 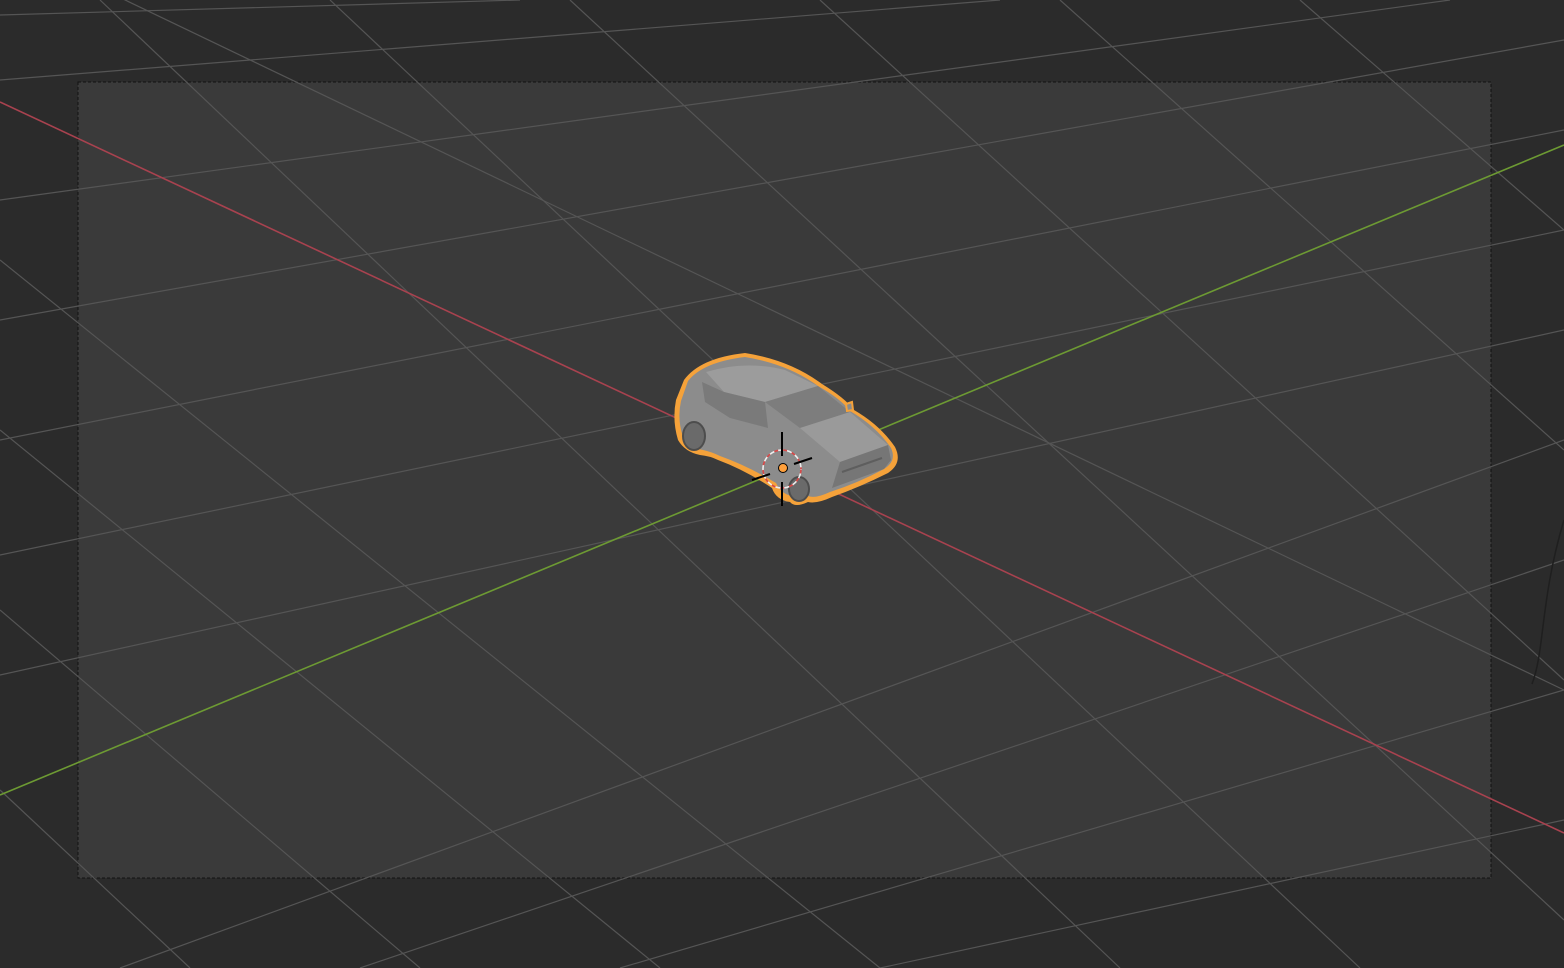 What do you see at coordinates (783, 468) in the screenshot?
I see `object-origin-dot` at bounding box center [783, 468].